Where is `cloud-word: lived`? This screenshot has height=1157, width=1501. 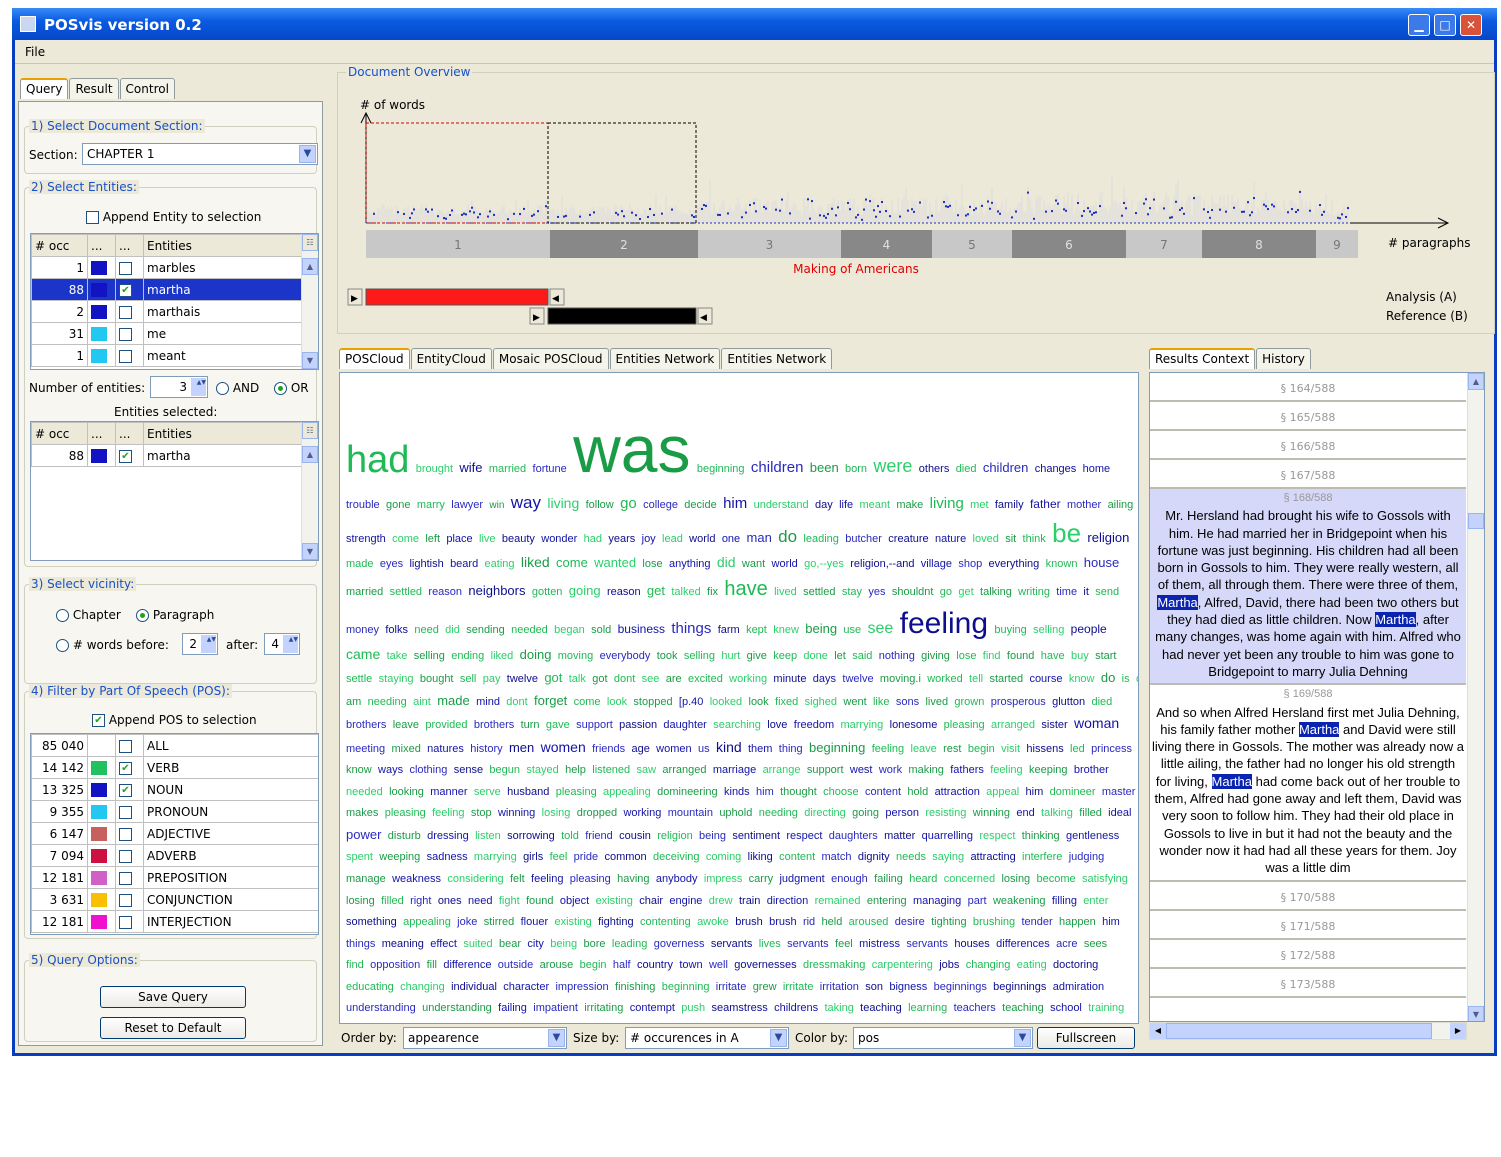 cloud-word: lived is located at coordinates (936, 702).